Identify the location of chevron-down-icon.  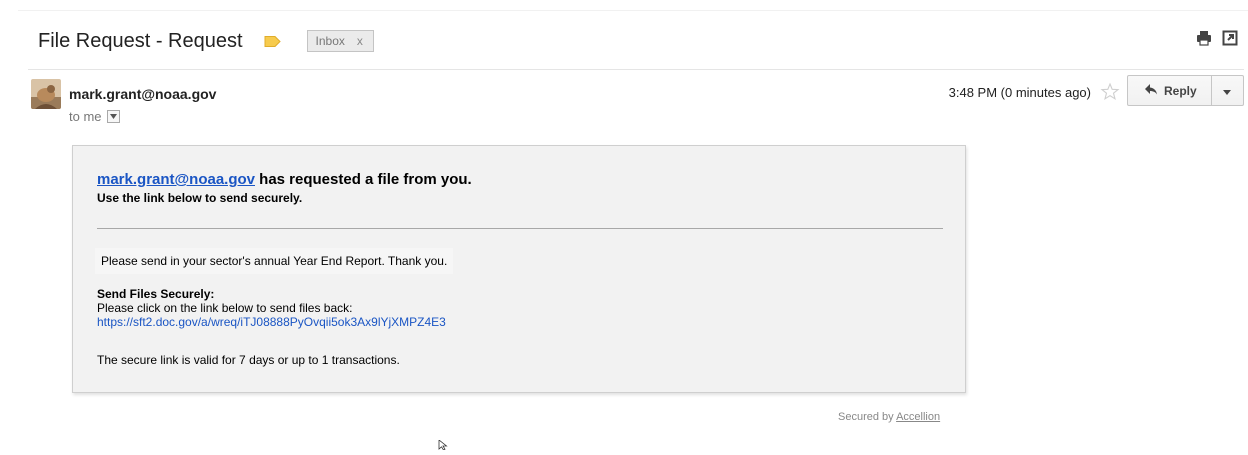
(1227, 91).